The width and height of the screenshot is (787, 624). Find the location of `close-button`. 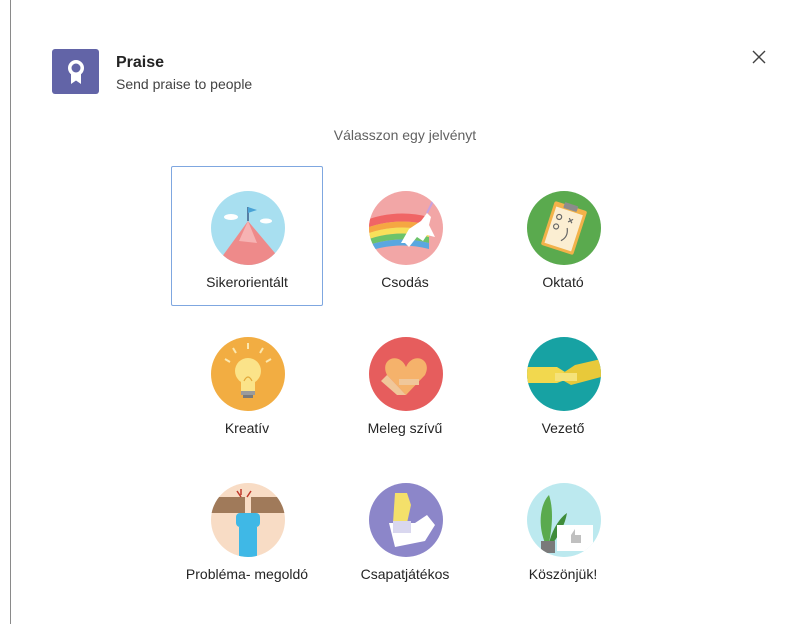

close-button is located at coordinates (759, 57).